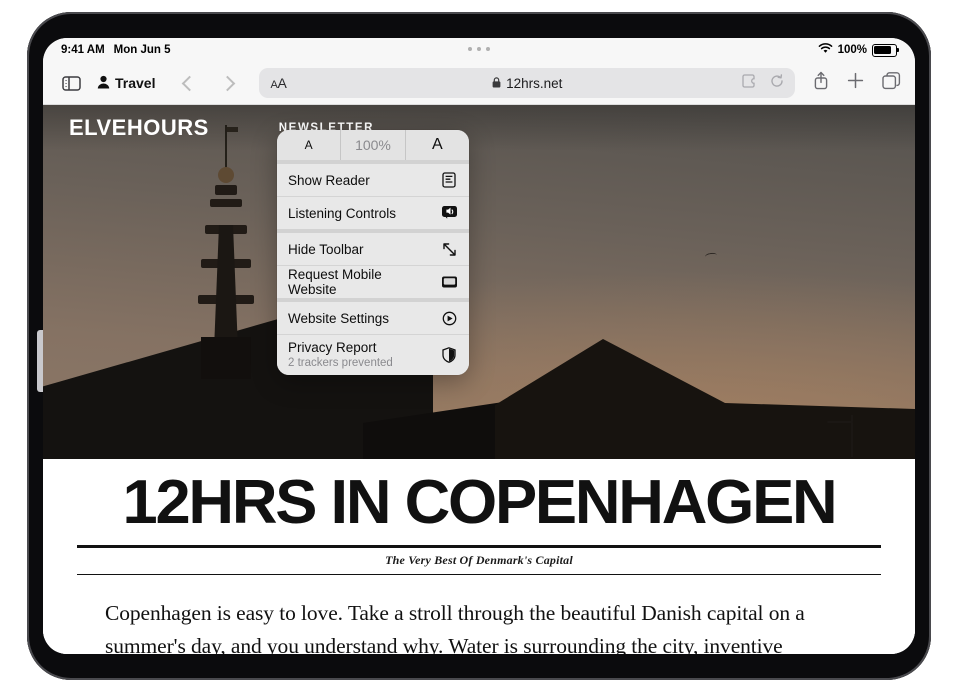 The width and height of the screenshot is (958, 692). Describe the element at coordinates (479, 559) in the screenshot. I see `article-subtitle: The Very Best Of Denmark's Capital` at that location.